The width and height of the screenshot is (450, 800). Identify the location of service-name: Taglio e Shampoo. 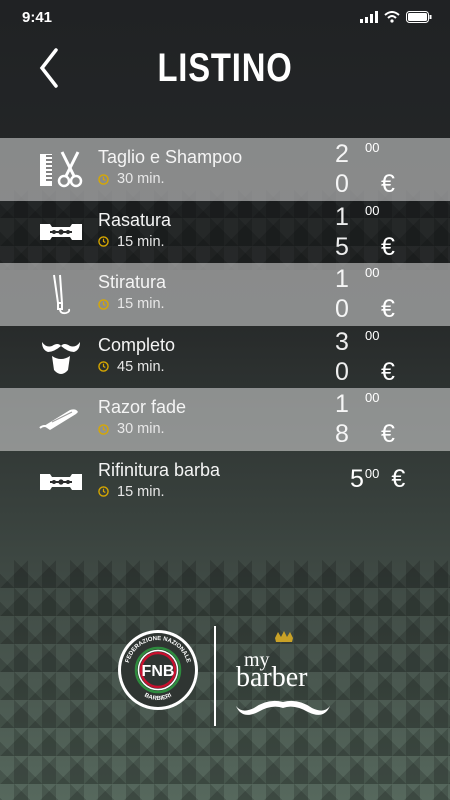
(170, 157).